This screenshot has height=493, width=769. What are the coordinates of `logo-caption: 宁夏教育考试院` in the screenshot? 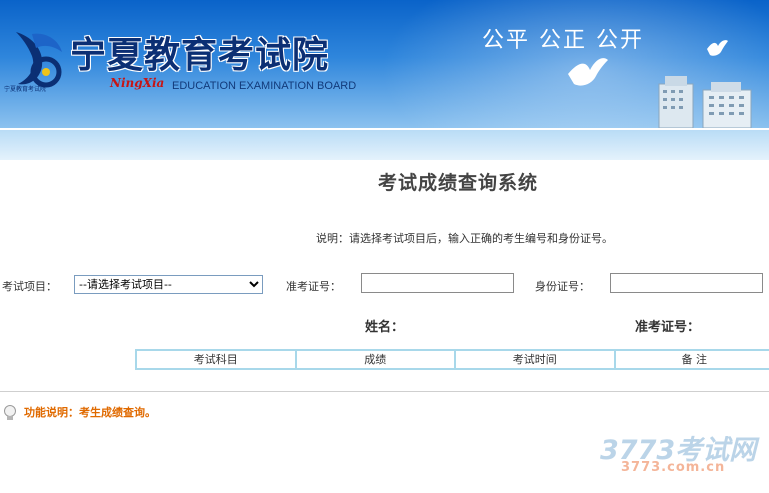 It's located at (25, 89).